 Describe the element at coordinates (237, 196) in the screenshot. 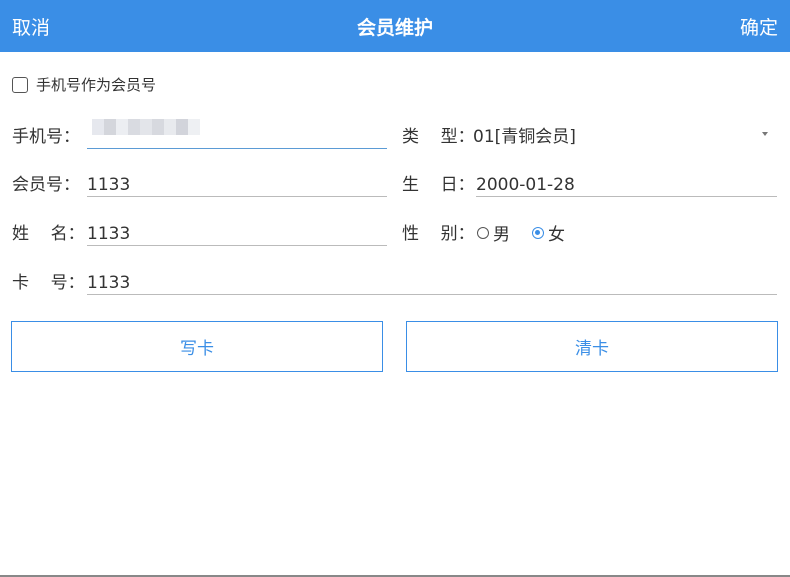

I see `member-no-underline` at that location.